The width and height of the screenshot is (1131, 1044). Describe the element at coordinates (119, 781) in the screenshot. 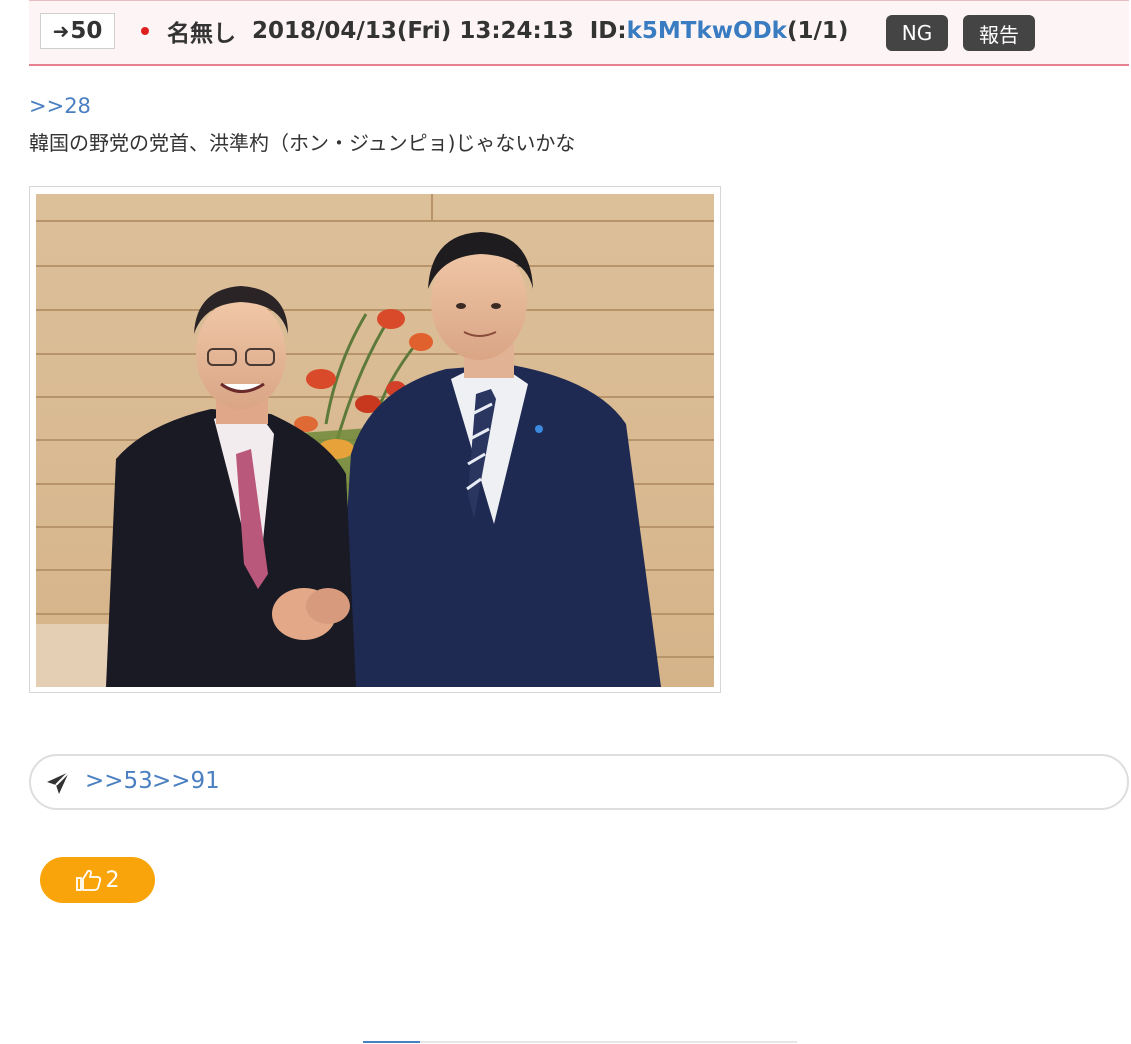

I see `reply-link: >>53` at that location.